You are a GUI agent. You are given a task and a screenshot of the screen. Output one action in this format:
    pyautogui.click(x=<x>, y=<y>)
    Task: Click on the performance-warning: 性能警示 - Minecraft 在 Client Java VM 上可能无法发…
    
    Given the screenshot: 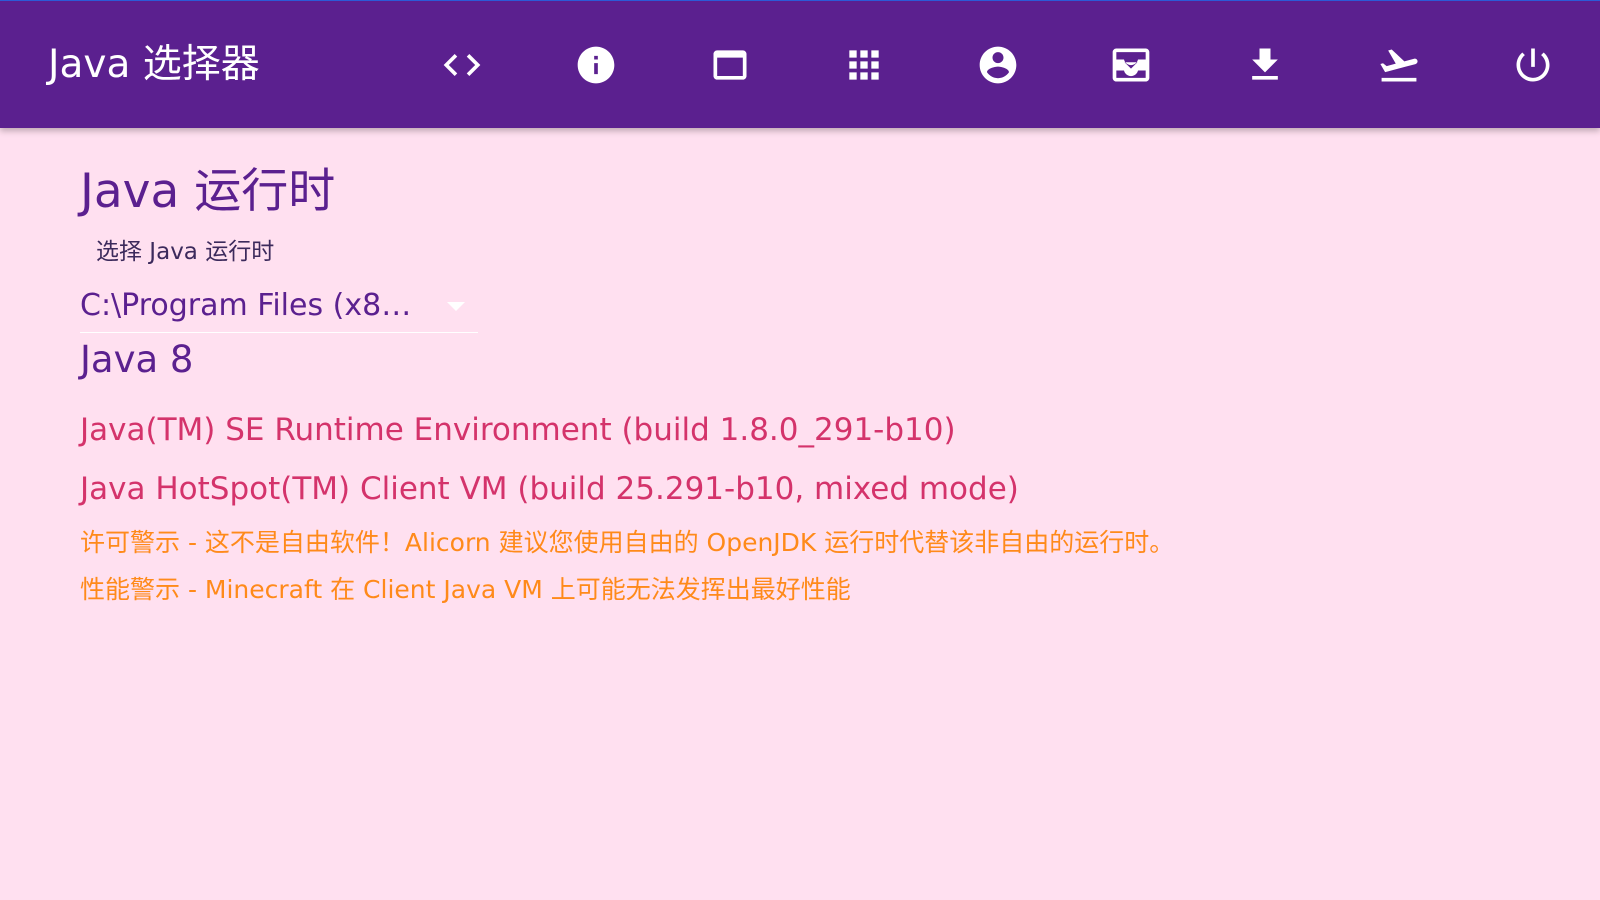 What is the action you would take?
    pyautogui.click(x=465, y=589)
    